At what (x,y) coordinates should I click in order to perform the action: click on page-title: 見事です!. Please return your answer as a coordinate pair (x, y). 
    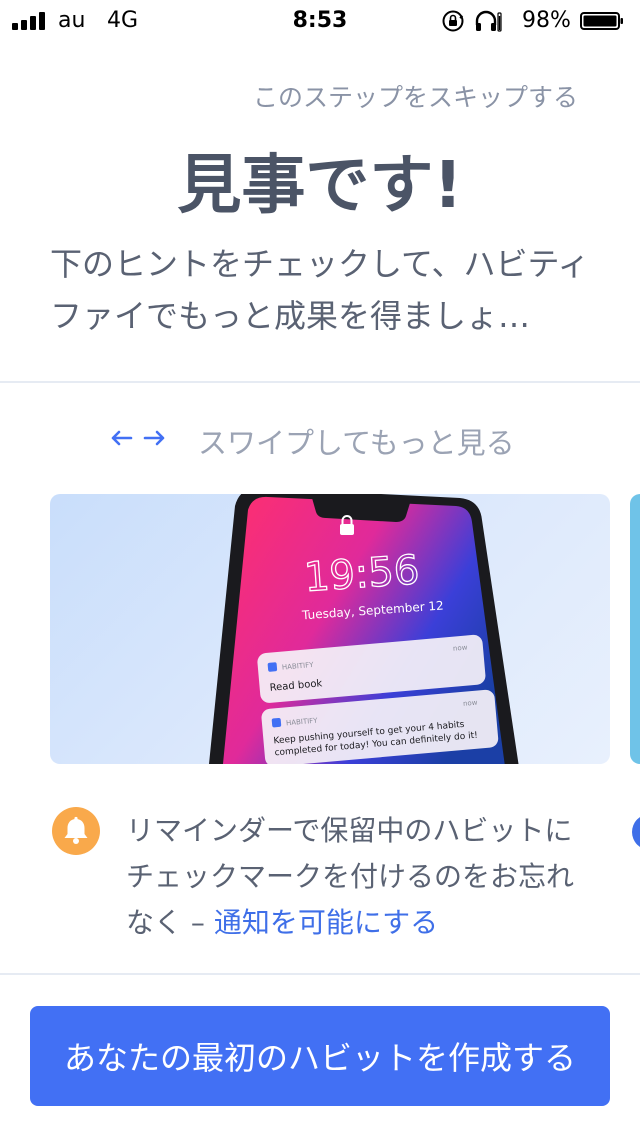
    Looking at the image, I should click on (320, 186).